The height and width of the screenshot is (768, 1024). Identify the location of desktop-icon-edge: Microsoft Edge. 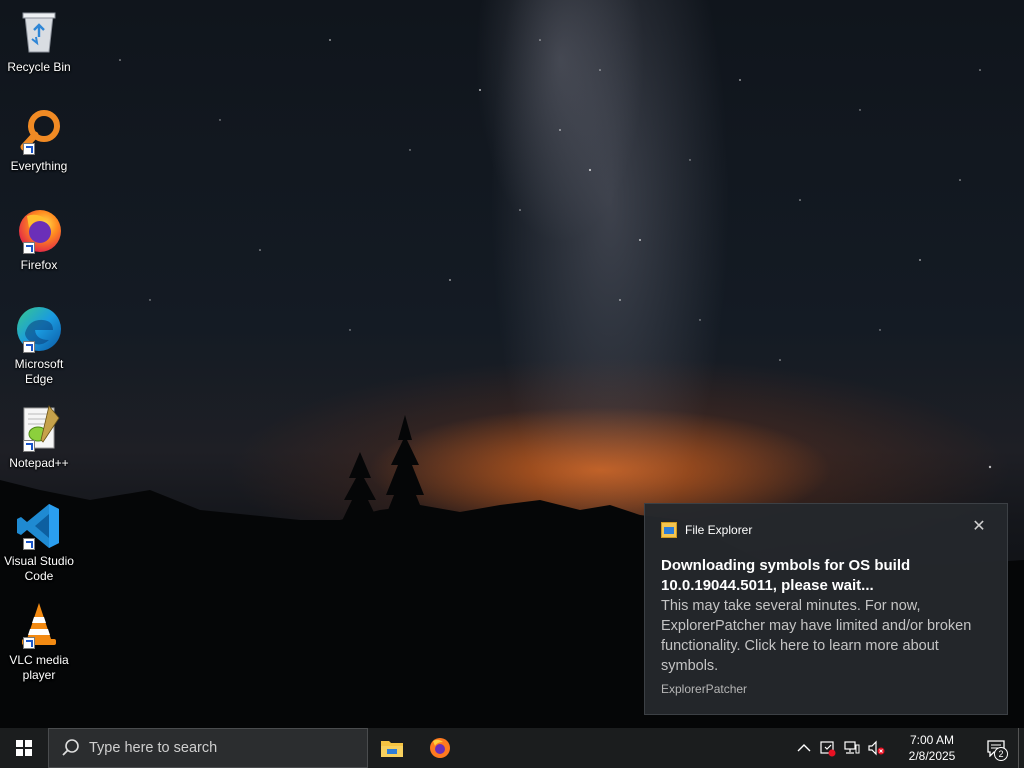
(39, 345).